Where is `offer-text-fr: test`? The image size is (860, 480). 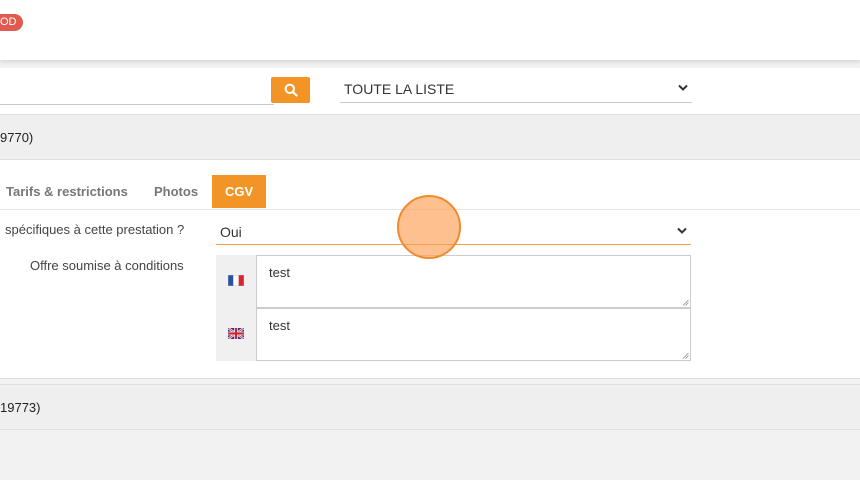 offer-text-fr: test is located at coordinates (473, 281).